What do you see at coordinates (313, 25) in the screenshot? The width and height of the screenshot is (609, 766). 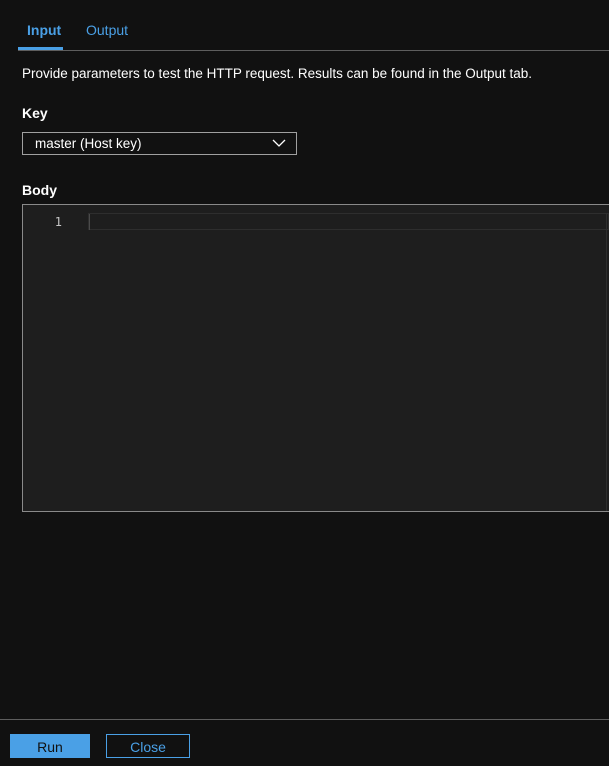 I see `tab-bar: Input Output` at bounding box center [313, 25].